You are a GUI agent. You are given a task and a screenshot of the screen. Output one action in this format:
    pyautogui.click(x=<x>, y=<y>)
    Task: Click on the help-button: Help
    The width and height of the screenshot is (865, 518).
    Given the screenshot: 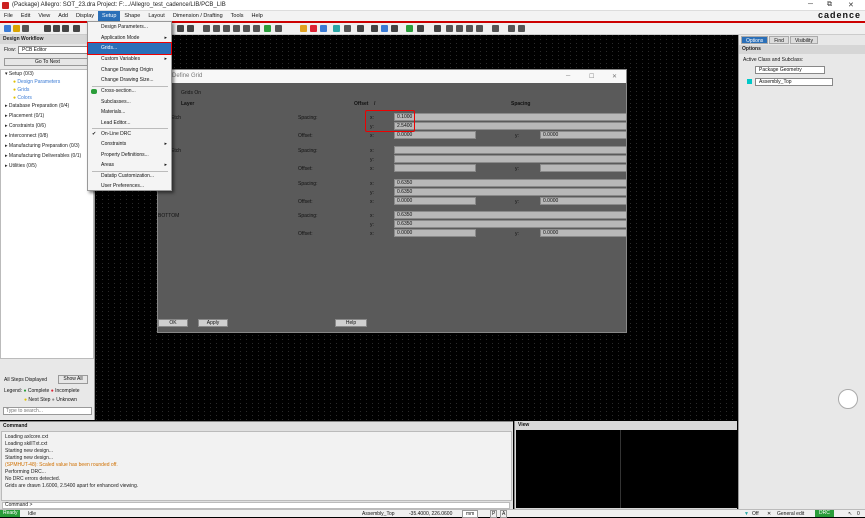 What is the action you would take?
    pyautogui.click(x=351, y=323)
    